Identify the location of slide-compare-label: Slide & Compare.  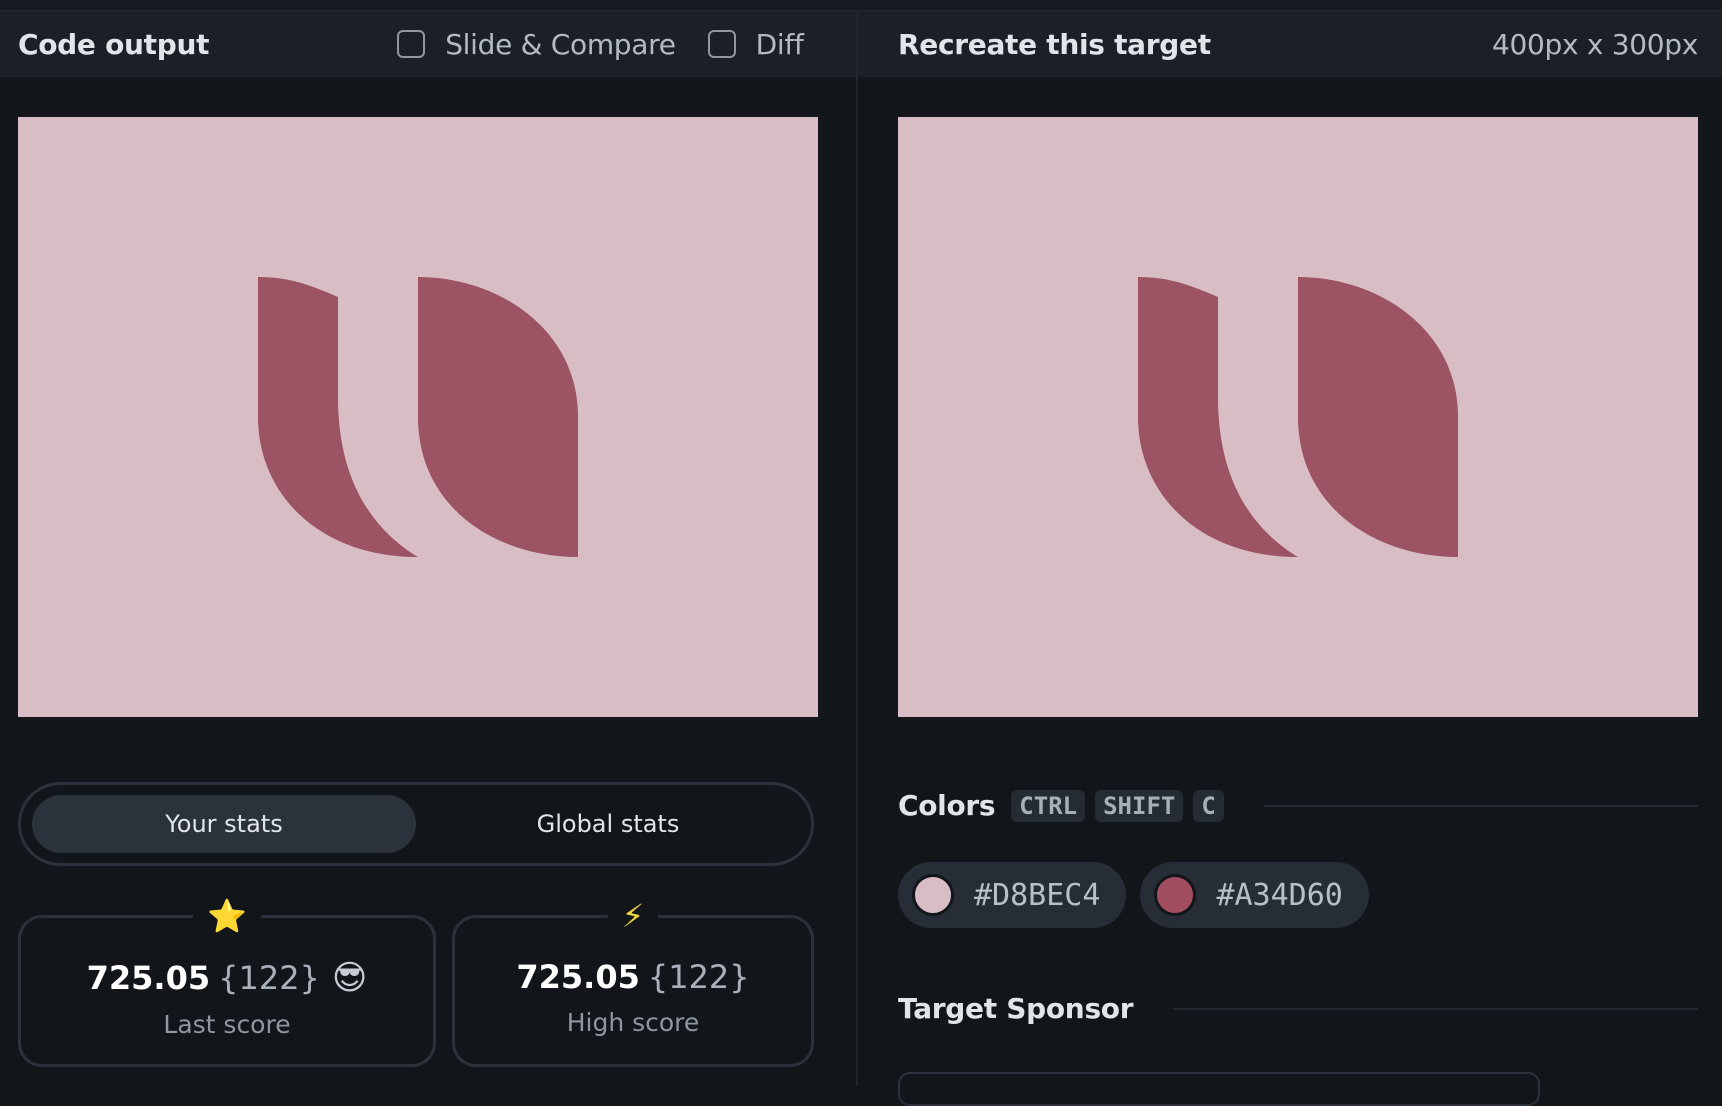
(560, 44).